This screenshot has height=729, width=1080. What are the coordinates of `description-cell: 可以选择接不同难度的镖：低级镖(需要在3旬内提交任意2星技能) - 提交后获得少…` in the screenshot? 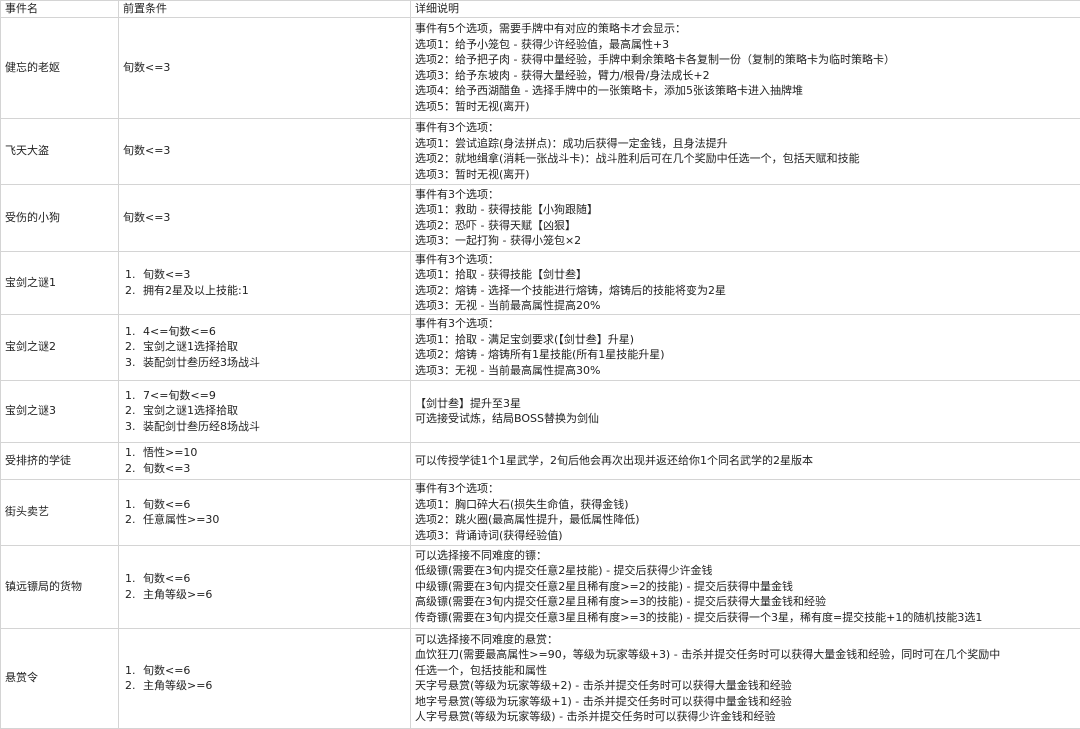 It's located at (745, 586).